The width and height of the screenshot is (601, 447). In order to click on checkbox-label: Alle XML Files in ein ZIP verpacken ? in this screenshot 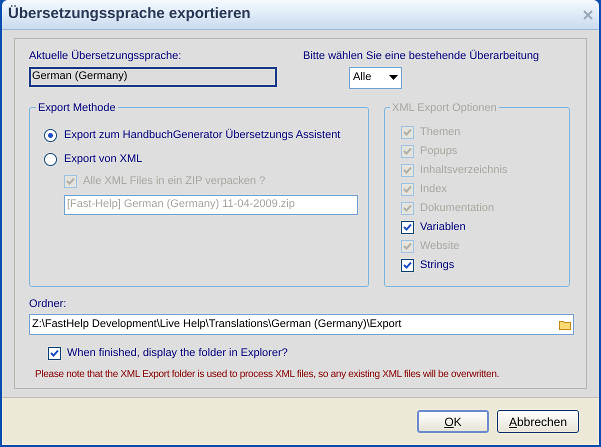, I will do `click(174, 182)`.